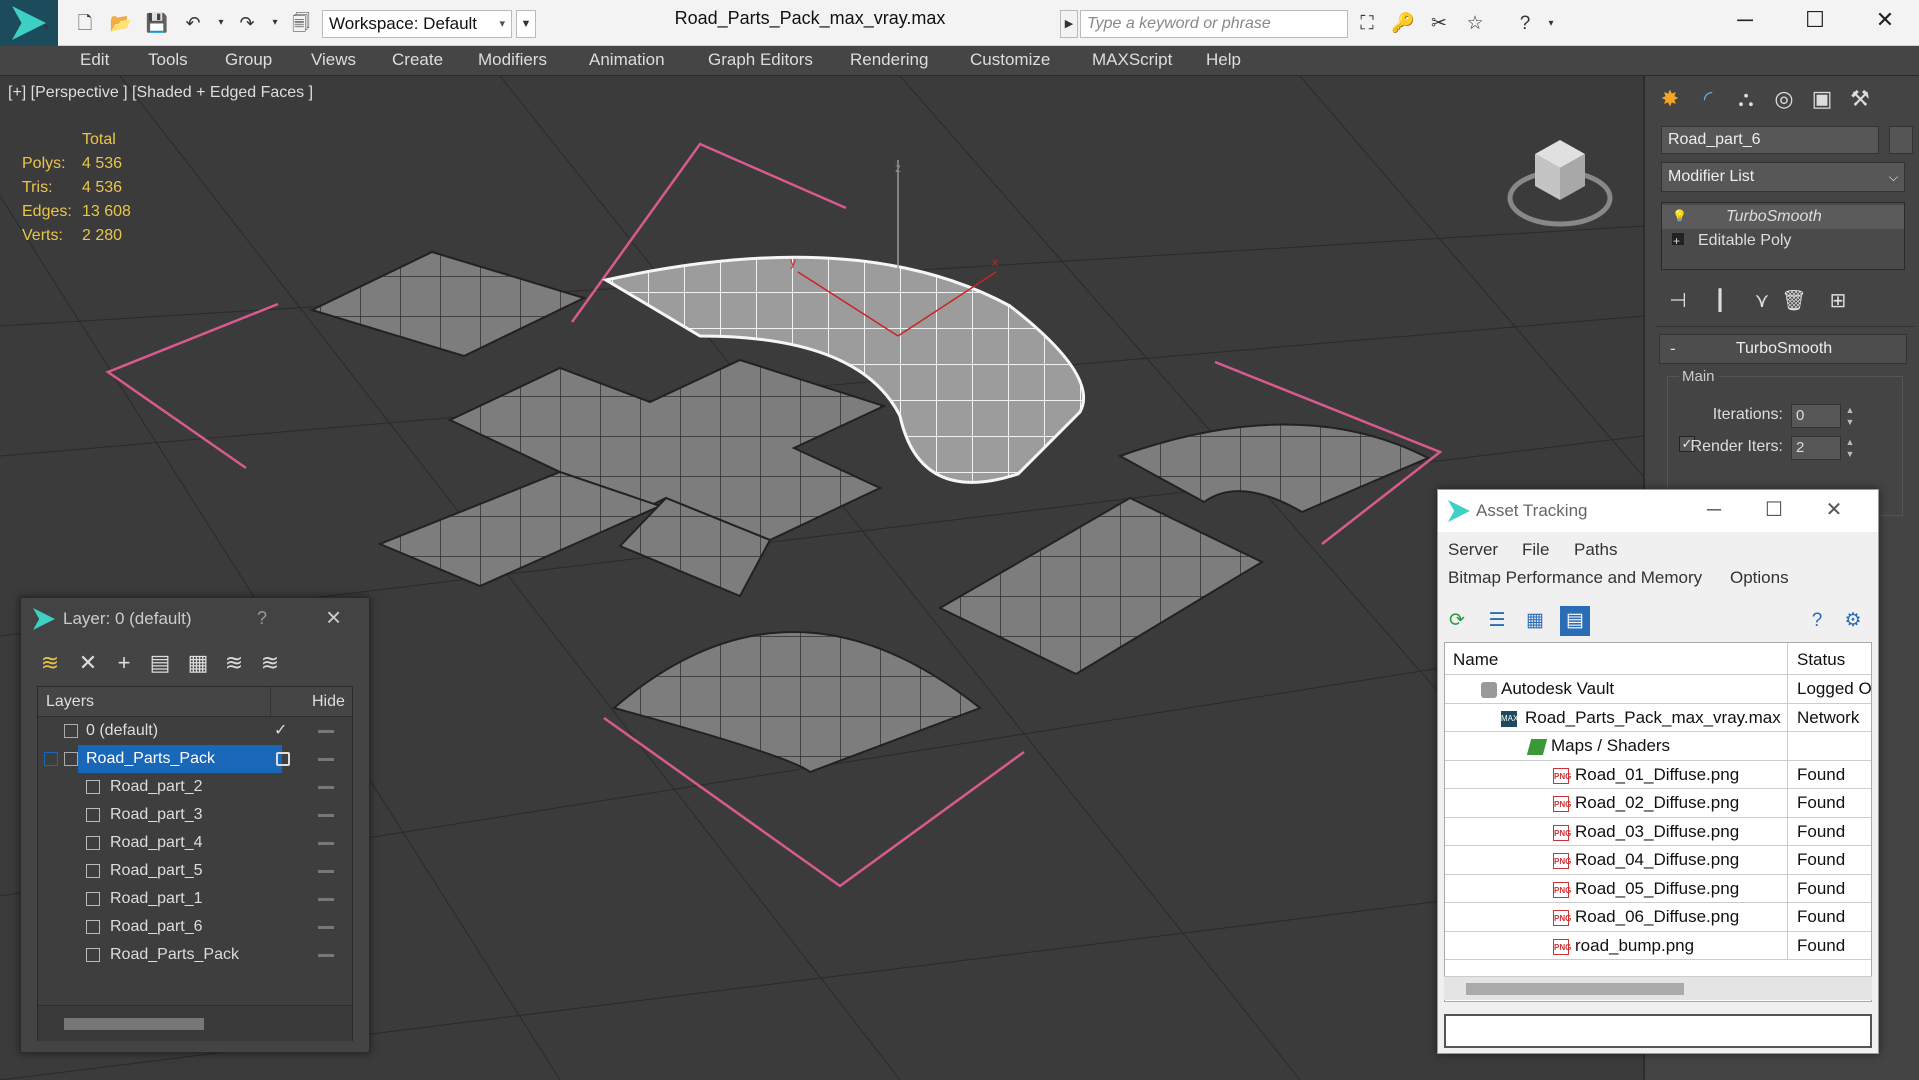 The height and width of the screenshot is (1080, 1919). What do you see at coordinates (1816, 448) in the screenshot?
I see `render-iters-input: 2` at bounding box center [1816, 448].